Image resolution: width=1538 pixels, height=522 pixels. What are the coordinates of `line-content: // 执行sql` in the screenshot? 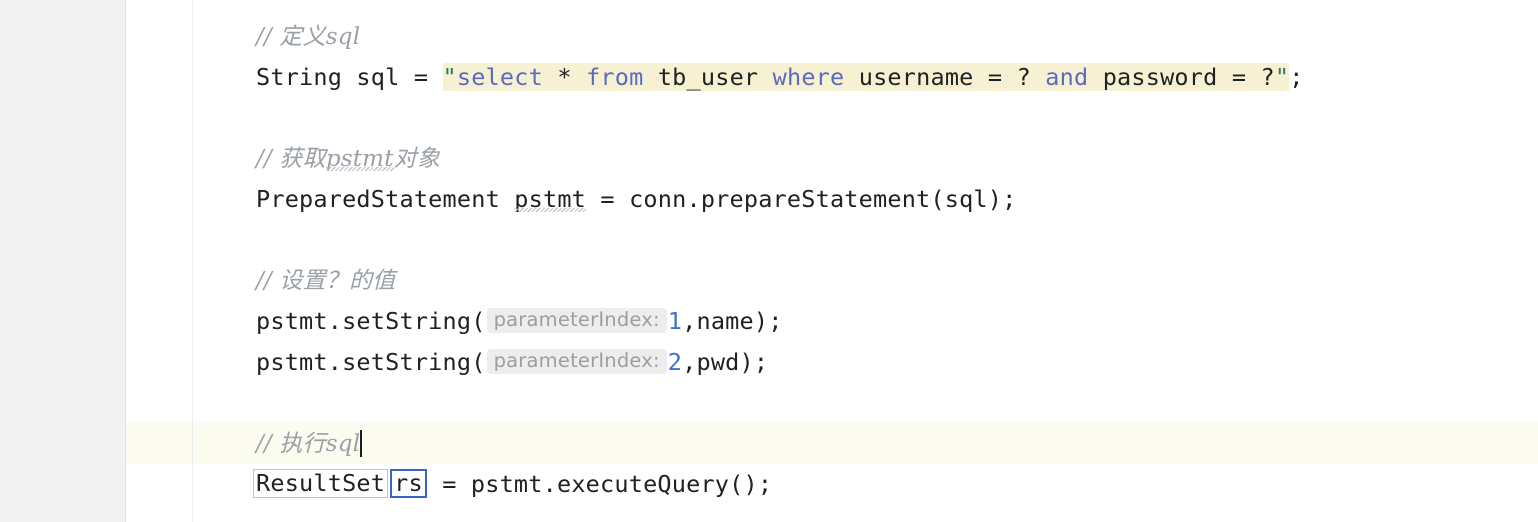 It's located at (309, 443).